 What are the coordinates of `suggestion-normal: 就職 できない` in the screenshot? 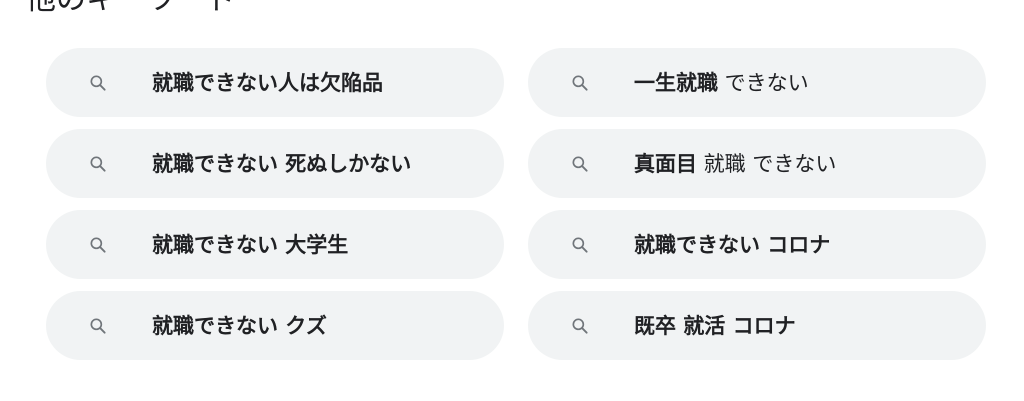 It's located at (767, 163).